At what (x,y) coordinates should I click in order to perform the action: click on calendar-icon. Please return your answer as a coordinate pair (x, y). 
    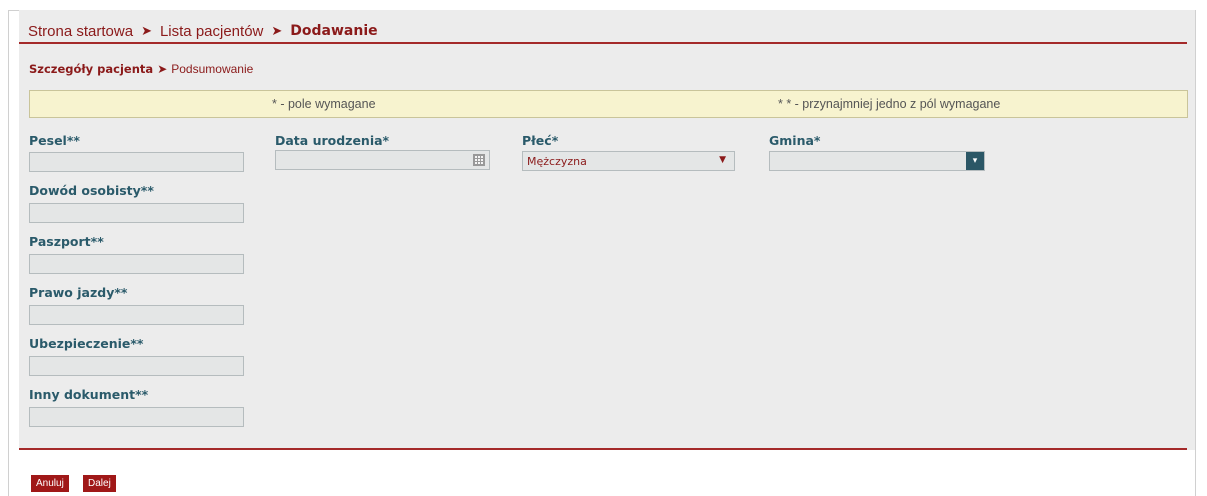
    Looking at the image, I should click on (479, 160).